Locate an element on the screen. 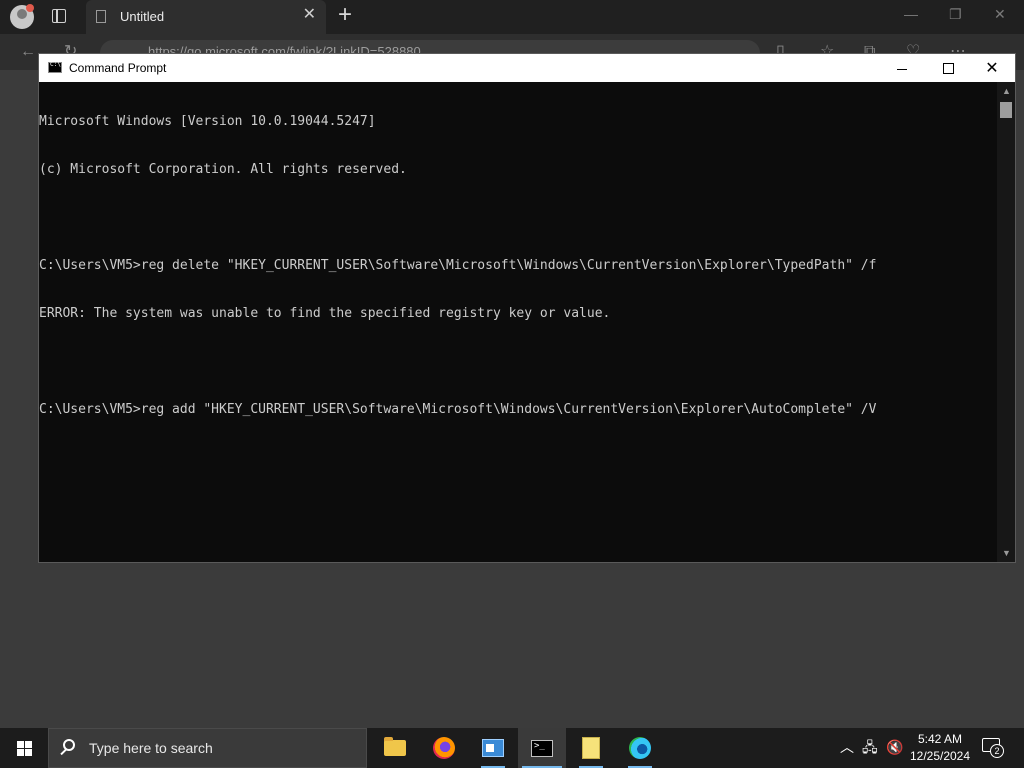  taskbar-firefox is located at coordinates (444, 748).